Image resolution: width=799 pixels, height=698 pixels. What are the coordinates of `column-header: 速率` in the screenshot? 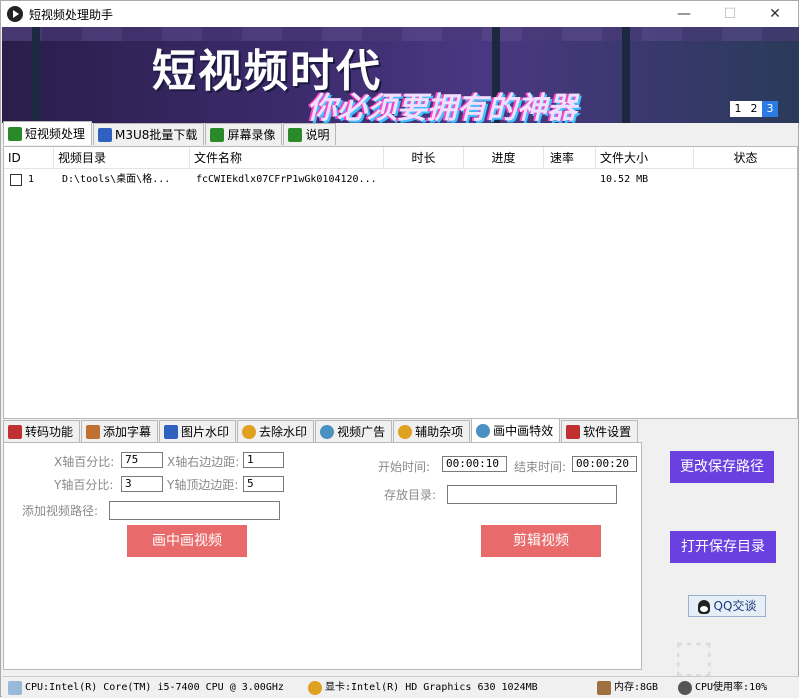 It's located at (570, 158).